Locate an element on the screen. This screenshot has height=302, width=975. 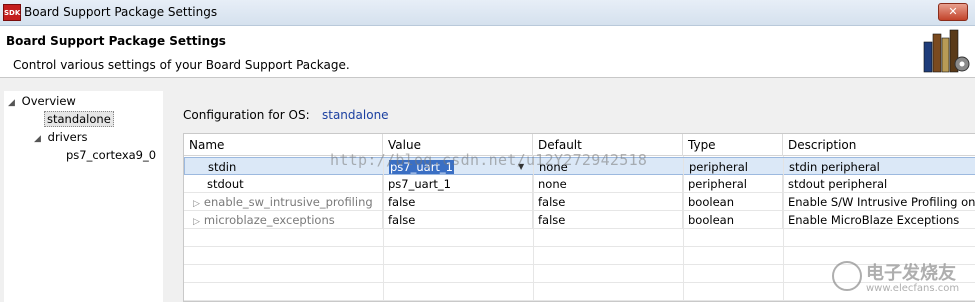
setting-description: stdin peripheral is located at coordinates (834, 167).